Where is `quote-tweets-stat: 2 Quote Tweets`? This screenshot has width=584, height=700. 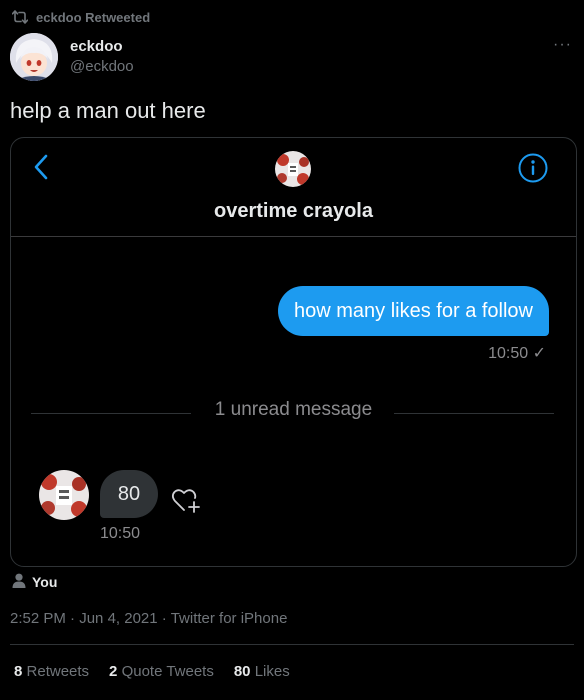
quote-tweets-stat: 2 Quote Tweets is located at coordinates (161, 671).